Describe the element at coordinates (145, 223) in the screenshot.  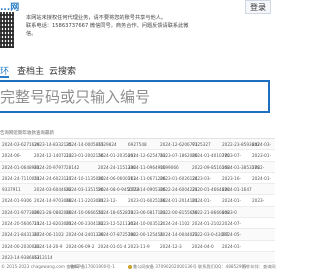
I see `table-cell-link: 2024-10-003512` at that location.